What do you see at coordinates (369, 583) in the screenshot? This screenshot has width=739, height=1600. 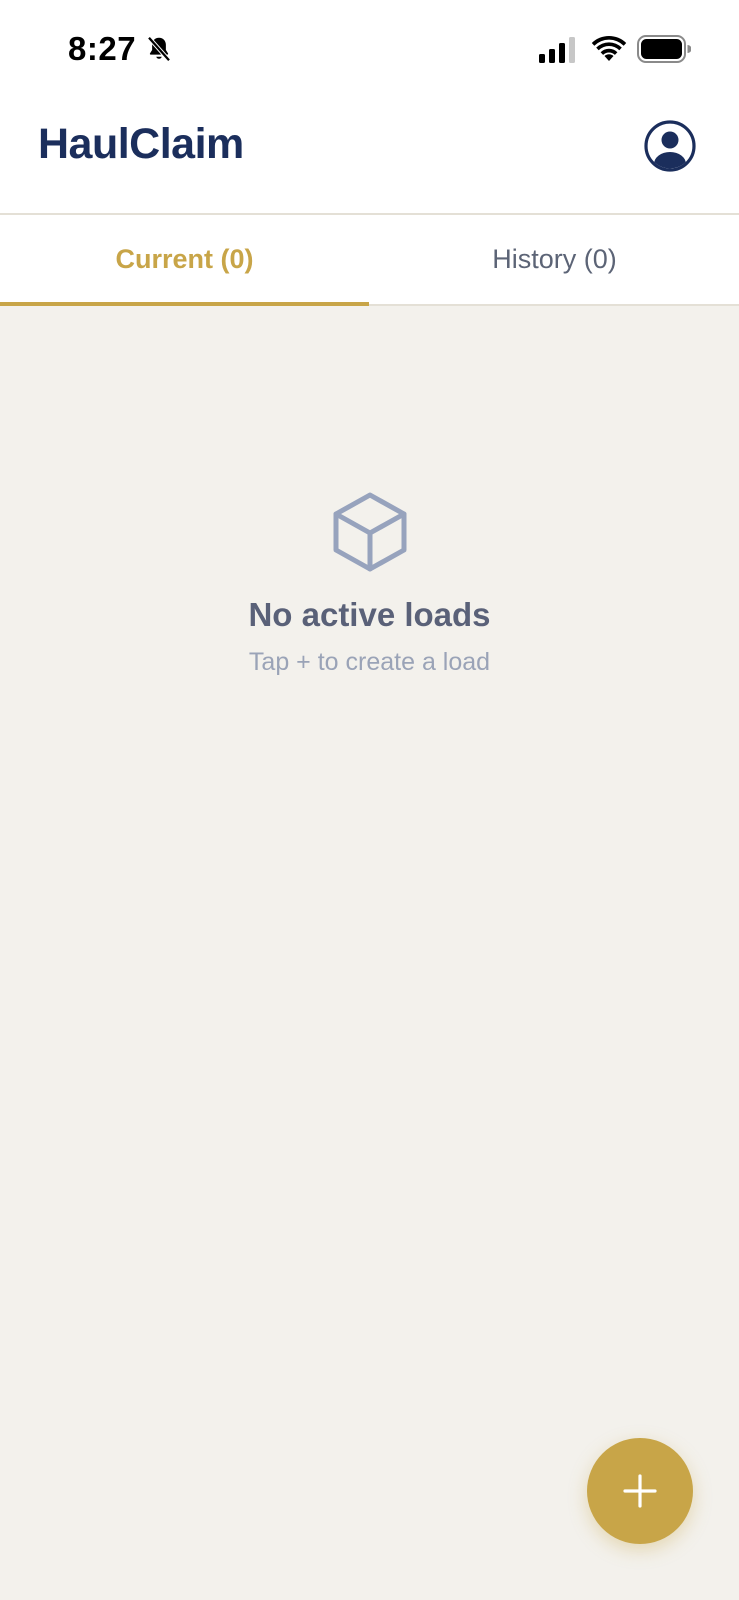 I see `empty-state: No active loads Tap + to create a load` at bounding box center [369, 583].